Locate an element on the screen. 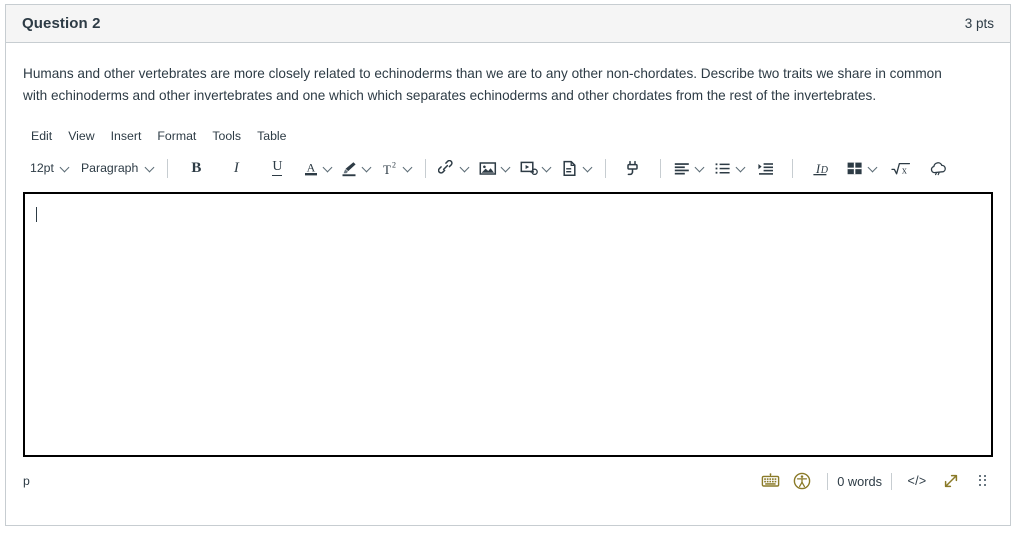 The width and height of the screenshot is (1018, 533). cloud-upload-icon is located at coordinates (939, 168).